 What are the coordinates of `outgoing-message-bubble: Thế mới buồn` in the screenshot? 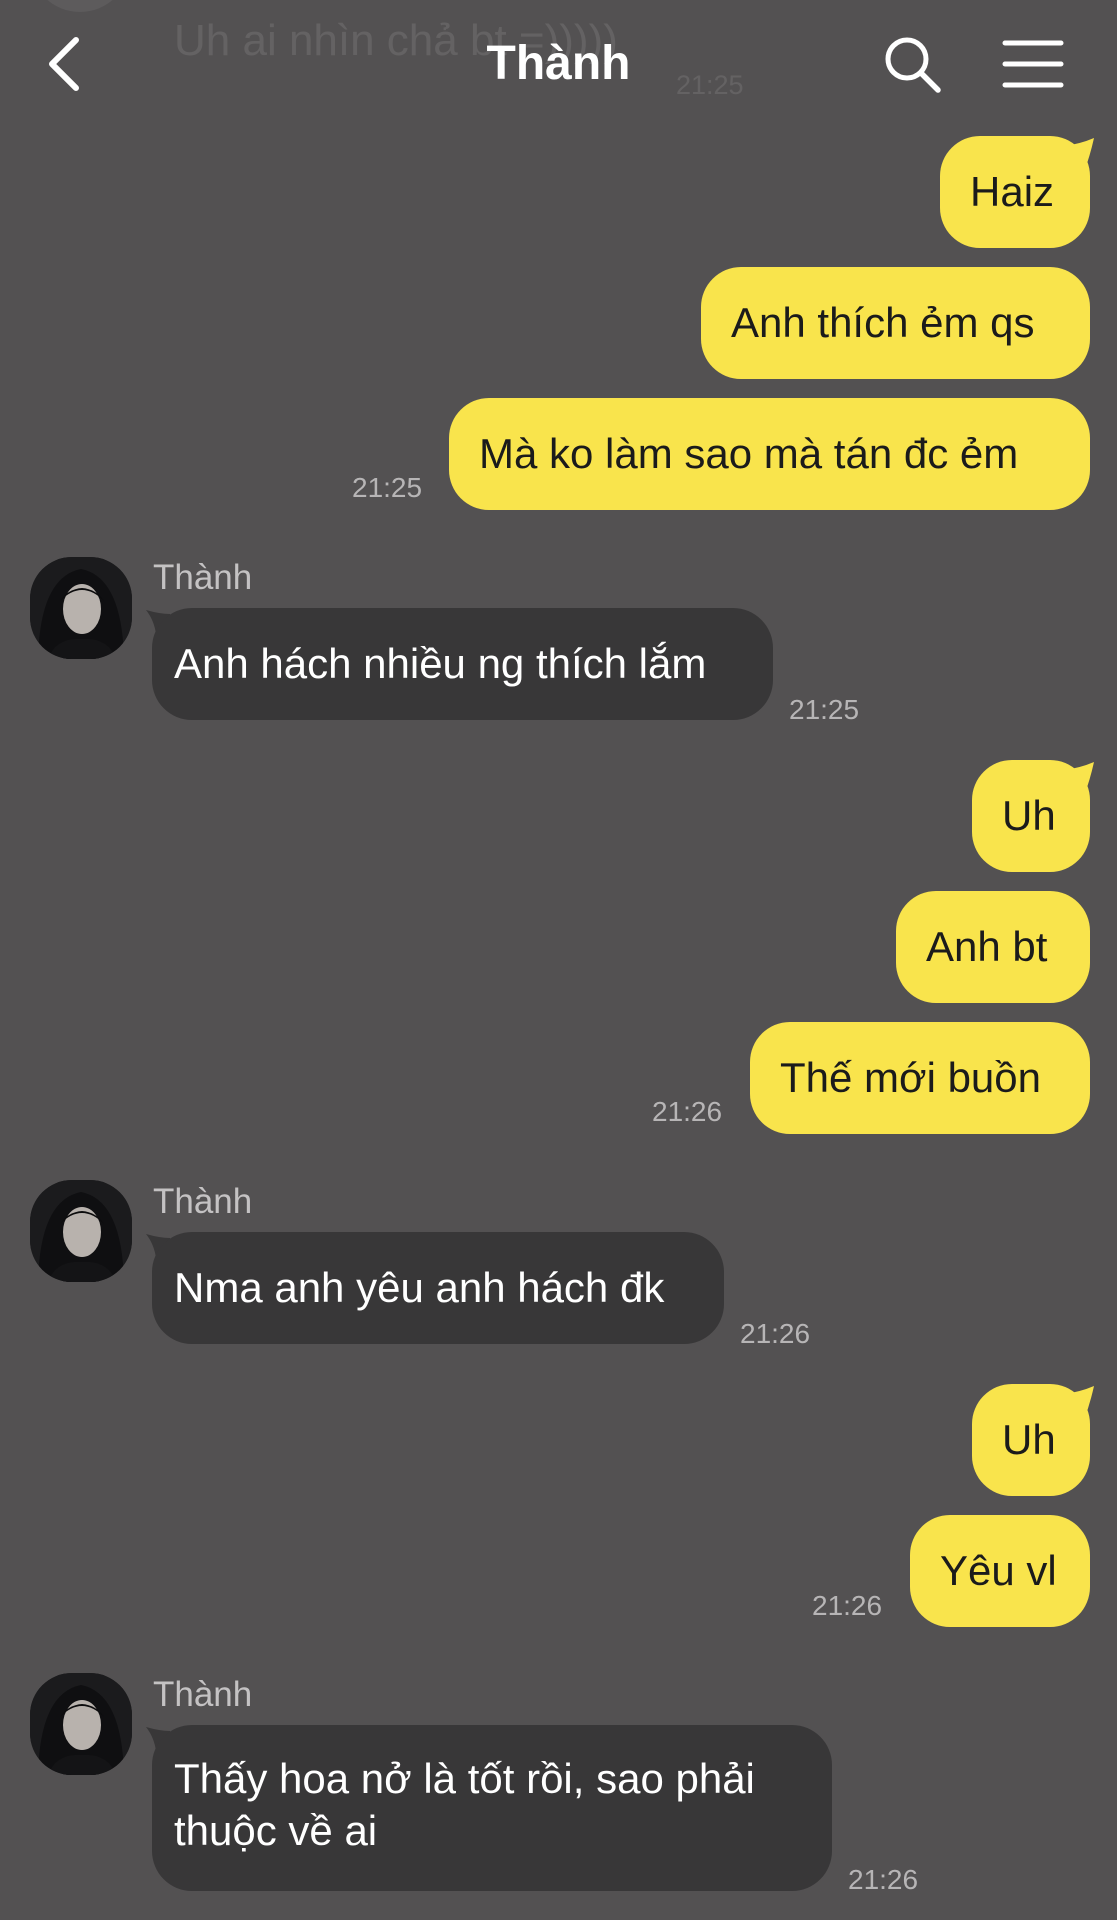 It's located at (920, 1078).